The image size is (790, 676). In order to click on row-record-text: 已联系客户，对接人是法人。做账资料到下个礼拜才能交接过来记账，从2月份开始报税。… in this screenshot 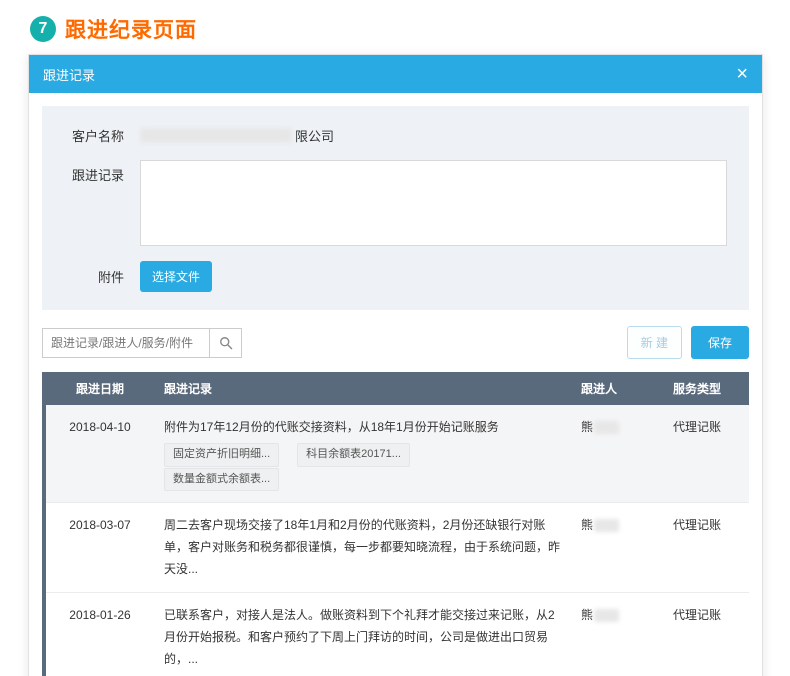, I will do `click(359, 636)`.